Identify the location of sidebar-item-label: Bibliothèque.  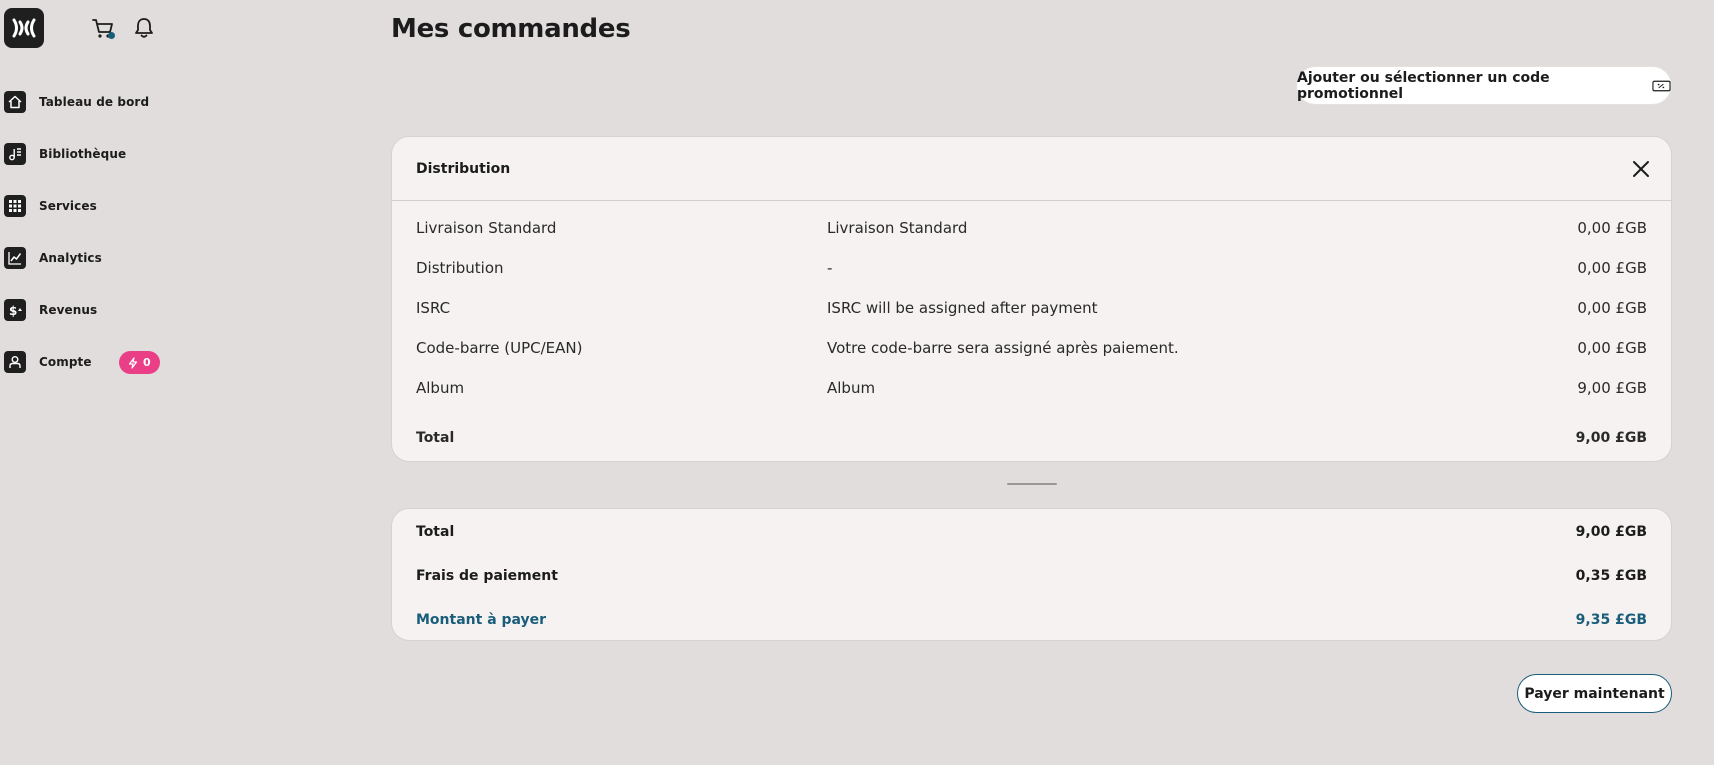
(83, 154).